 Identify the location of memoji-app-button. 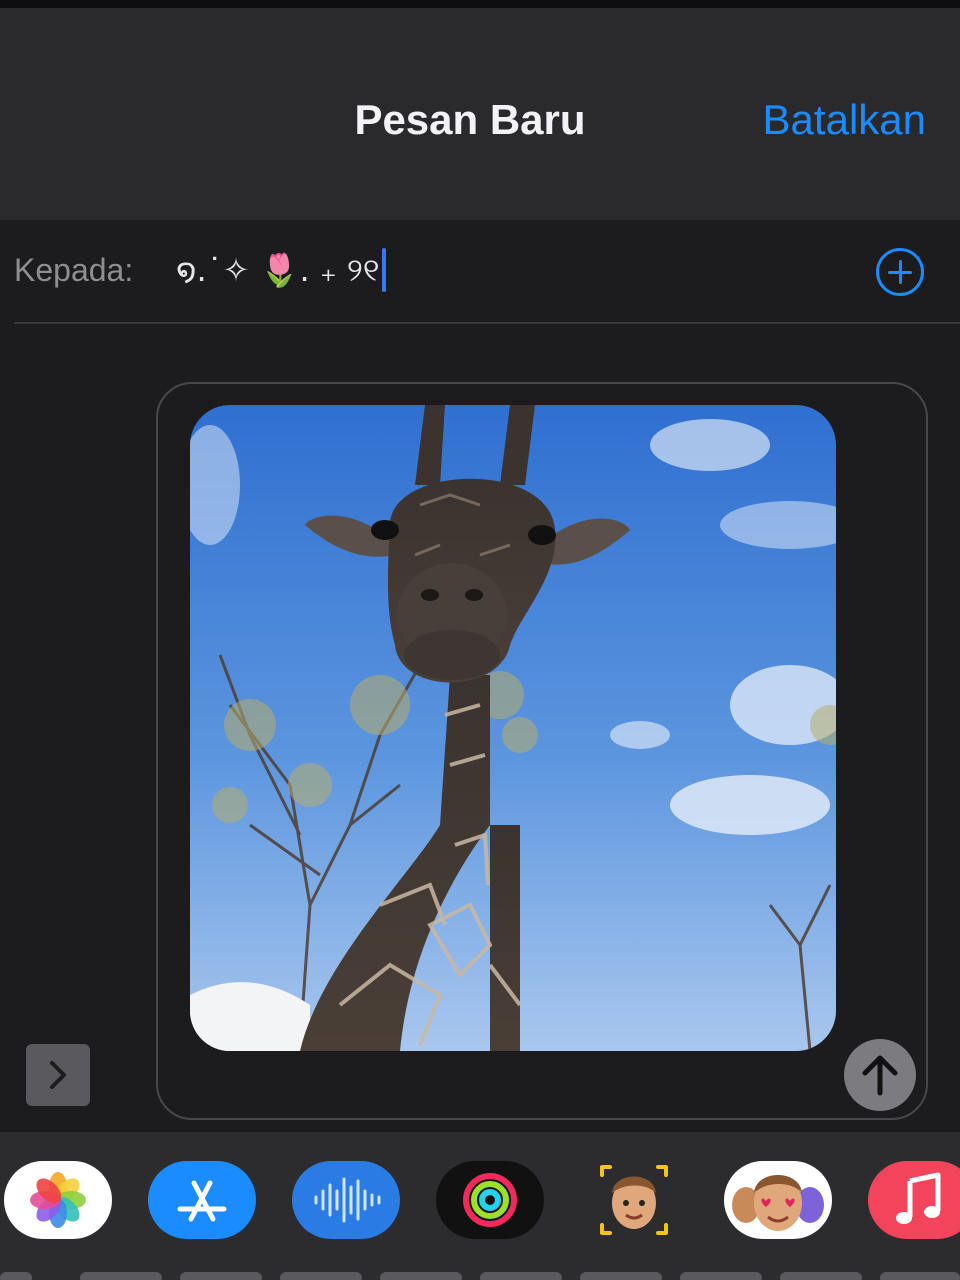
(634, 1200).